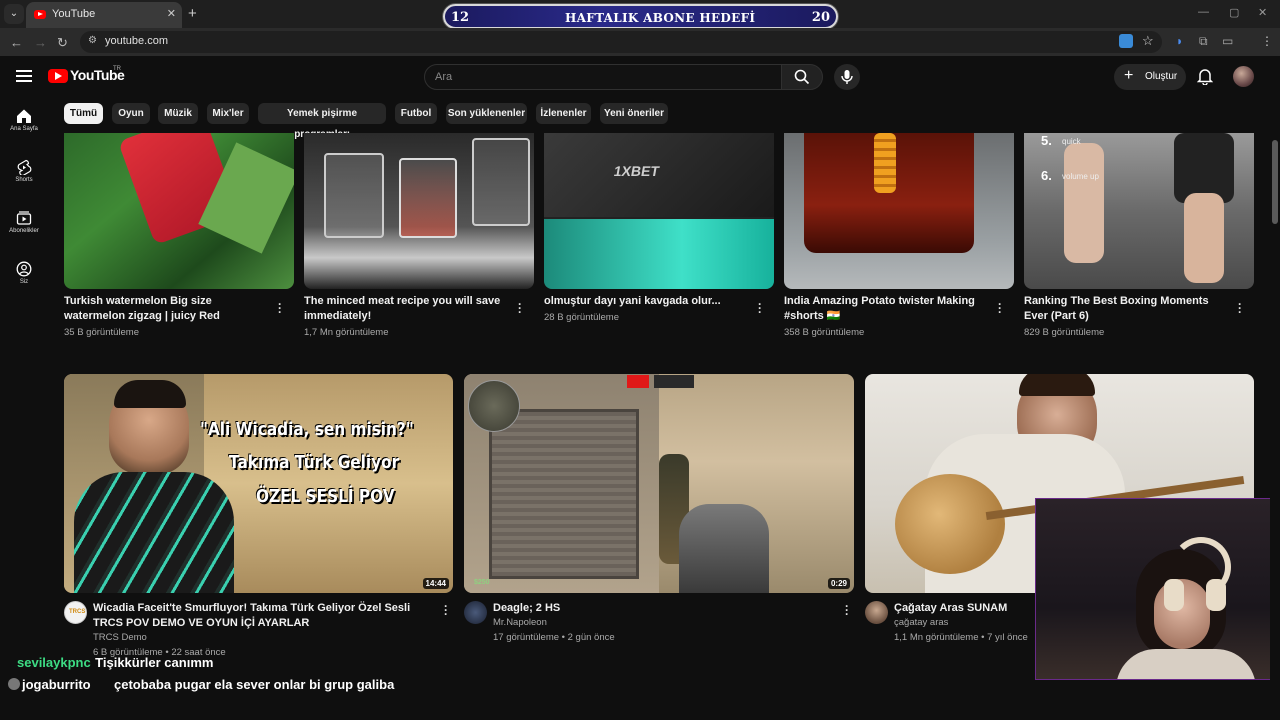  What do you see at coordinates (24, 180) in the screenshot?
I see `sidebar-item-label: Shorts` at bounding box center [24, 180].